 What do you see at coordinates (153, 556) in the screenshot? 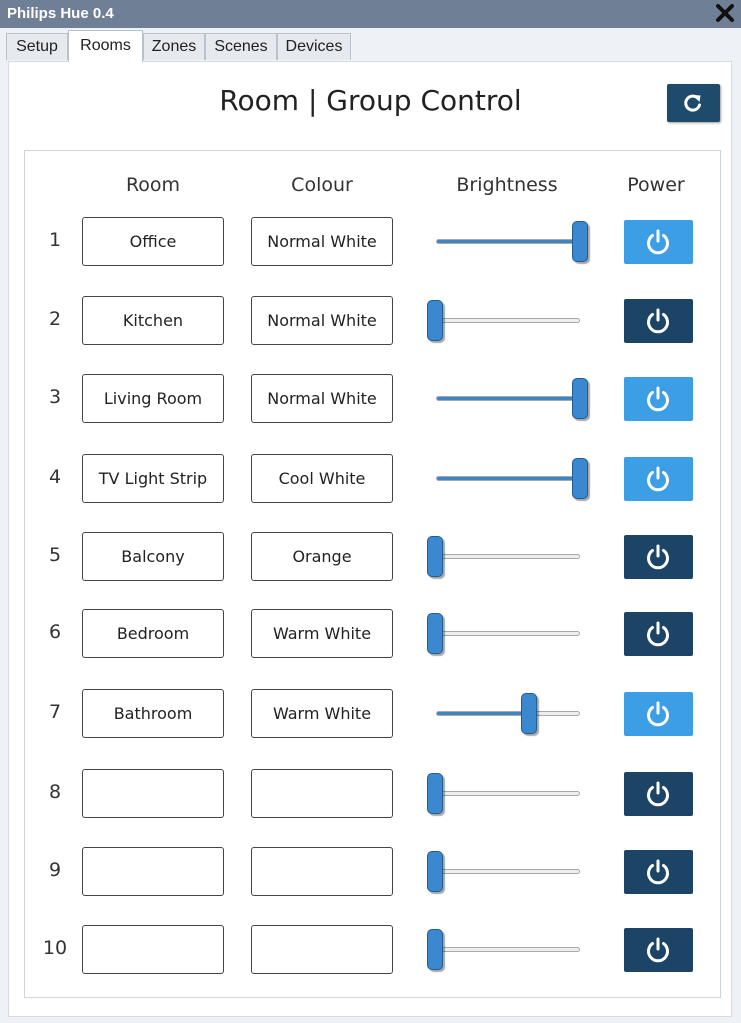
I see `room-name-field: Balcony` at bounding box center [153, 556].